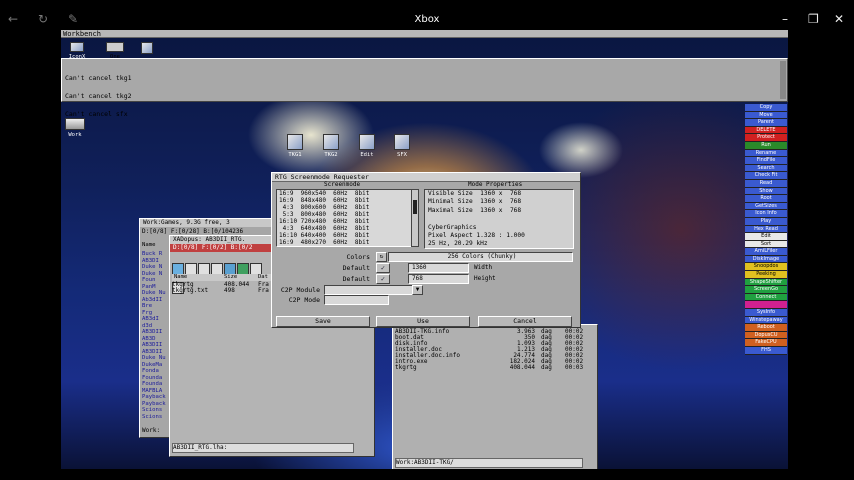 The height and width of the screenshot is (480, 854). What do you see at coordinates (574, 367) in the screenshot?
I see `file-time: 00:03` at bounding box center [574, 367].